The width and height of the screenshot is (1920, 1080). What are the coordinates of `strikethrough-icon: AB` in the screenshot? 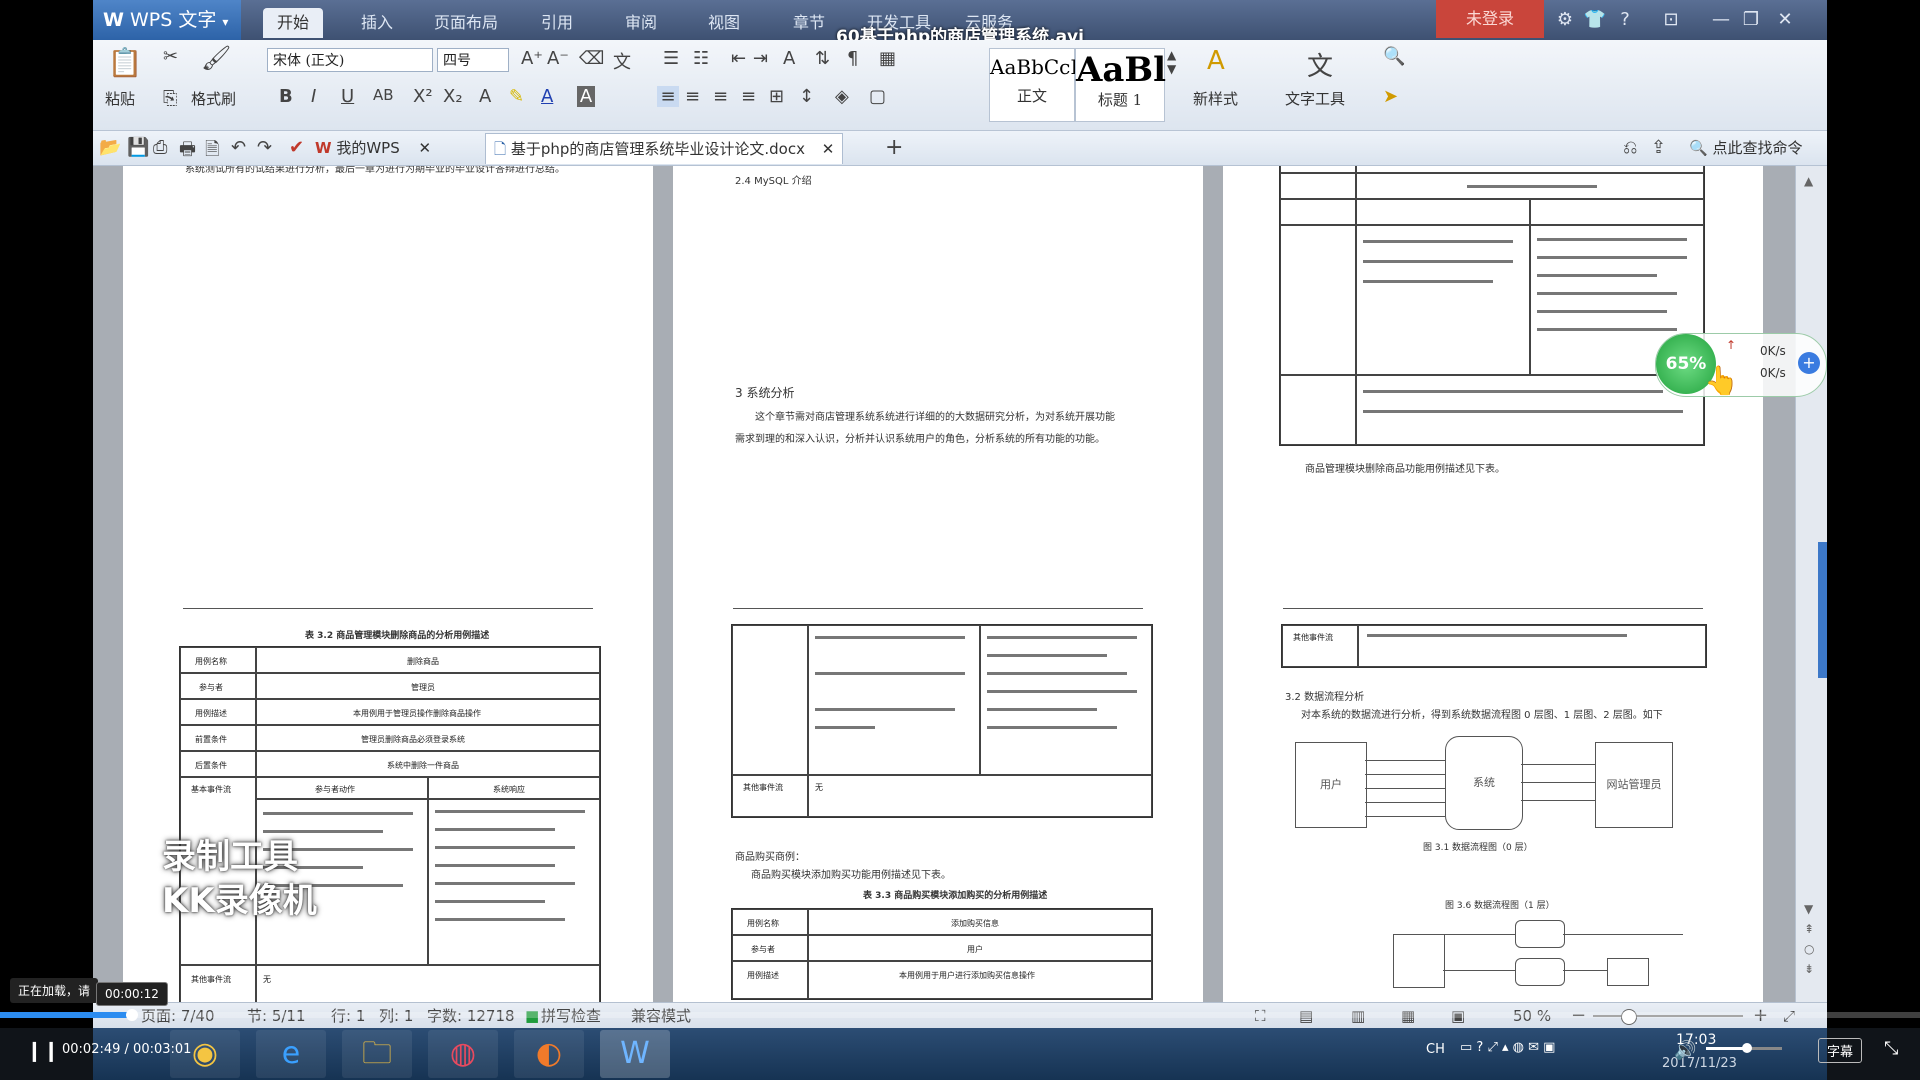 It's located at (383, 95).